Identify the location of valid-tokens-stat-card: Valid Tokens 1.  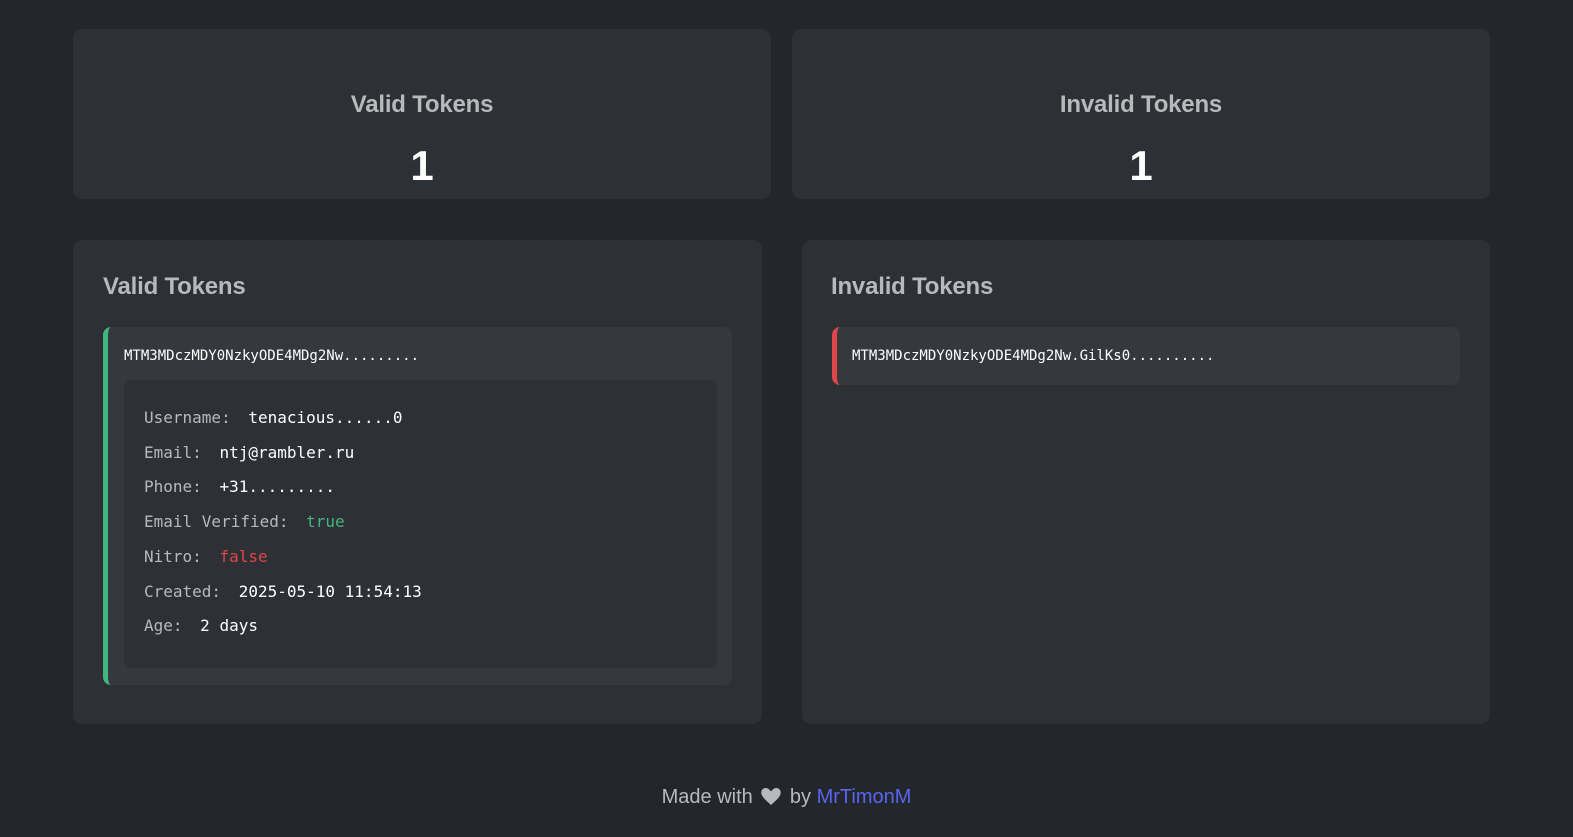
(422, 114).